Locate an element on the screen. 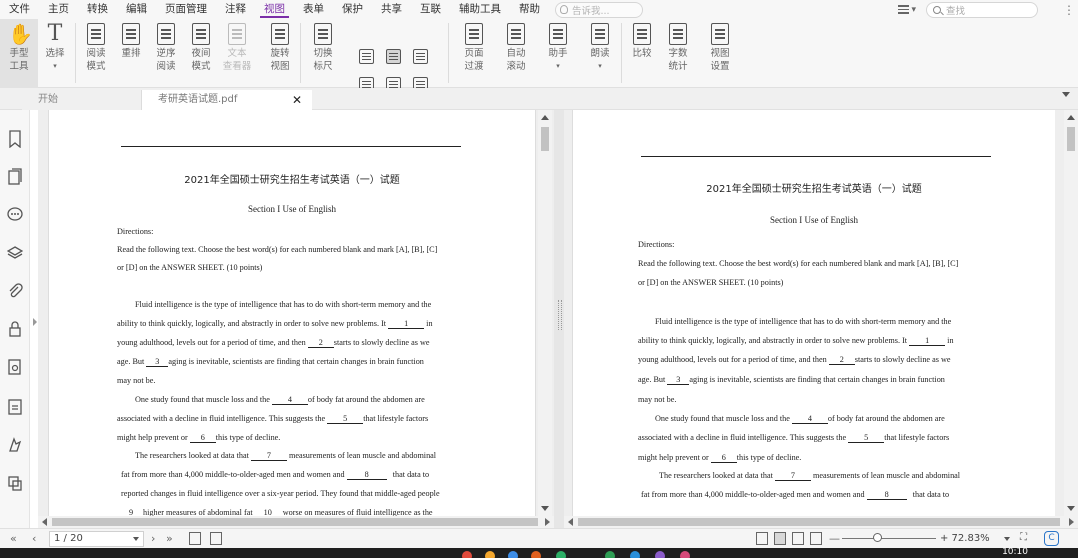 The image size is (1078, 558). attachment-icon is located at coordinates (15, 291).